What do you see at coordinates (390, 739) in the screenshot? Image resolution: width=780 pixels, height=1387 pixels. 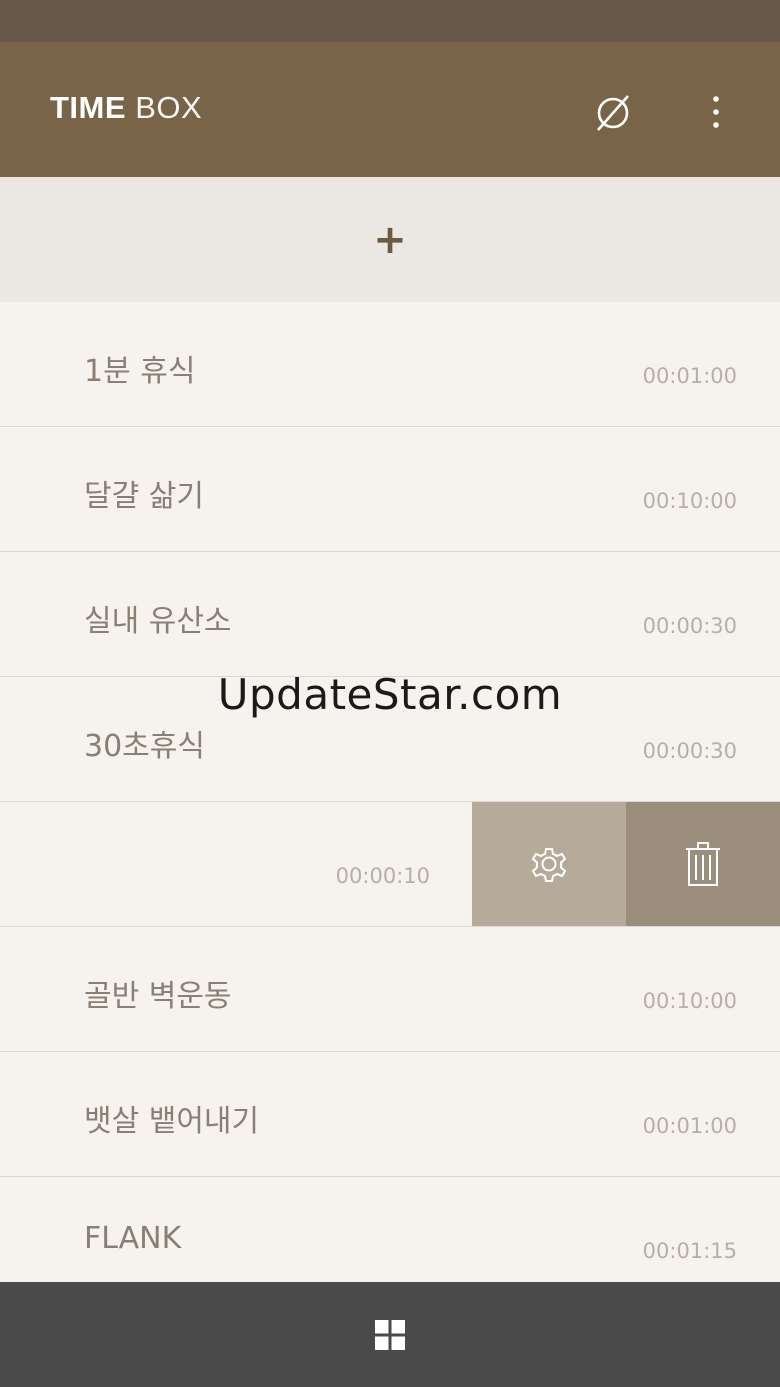 I see `list-item: 30초휴식 00:00:30` at bounding box center [390, 739].